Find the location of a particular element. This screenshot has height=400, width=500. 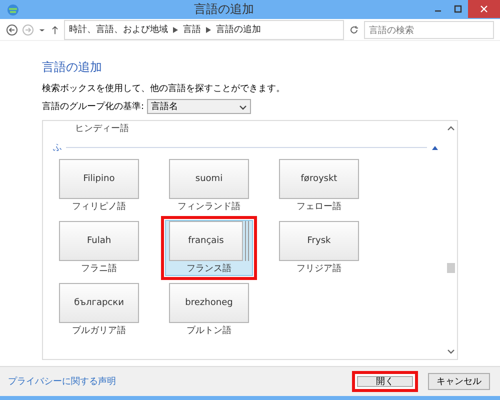

refresh-icon is located at coordinates (354, 30).